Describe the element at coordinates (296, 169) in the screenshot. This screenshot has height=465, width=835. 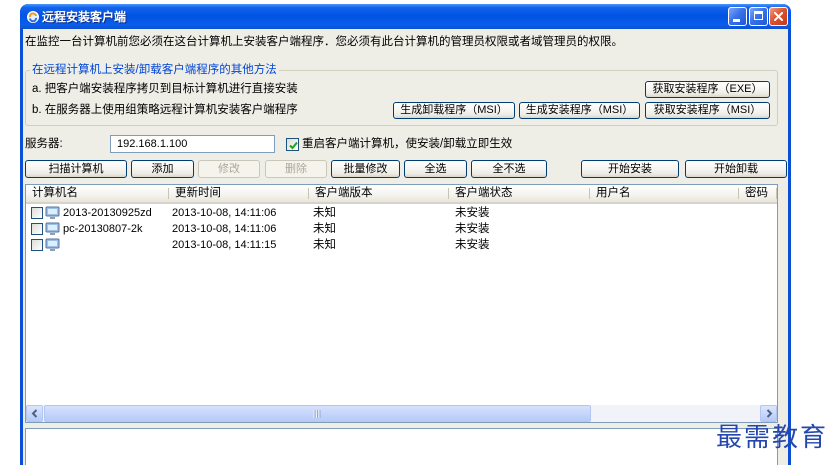
I see `delete-button: 删除` at that location.